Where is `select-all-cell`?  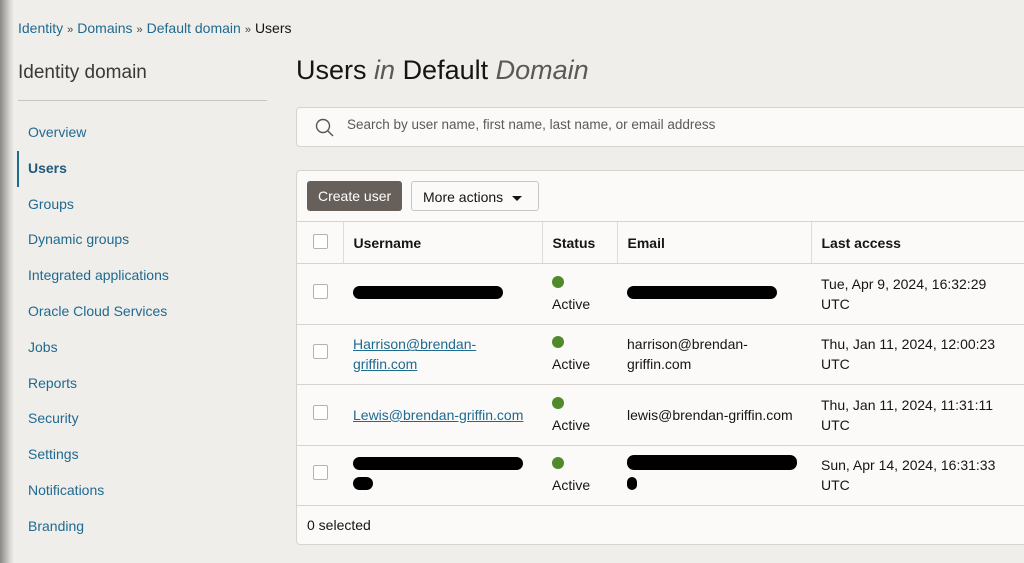 select-all-cell is located at coordinates (320, 242).